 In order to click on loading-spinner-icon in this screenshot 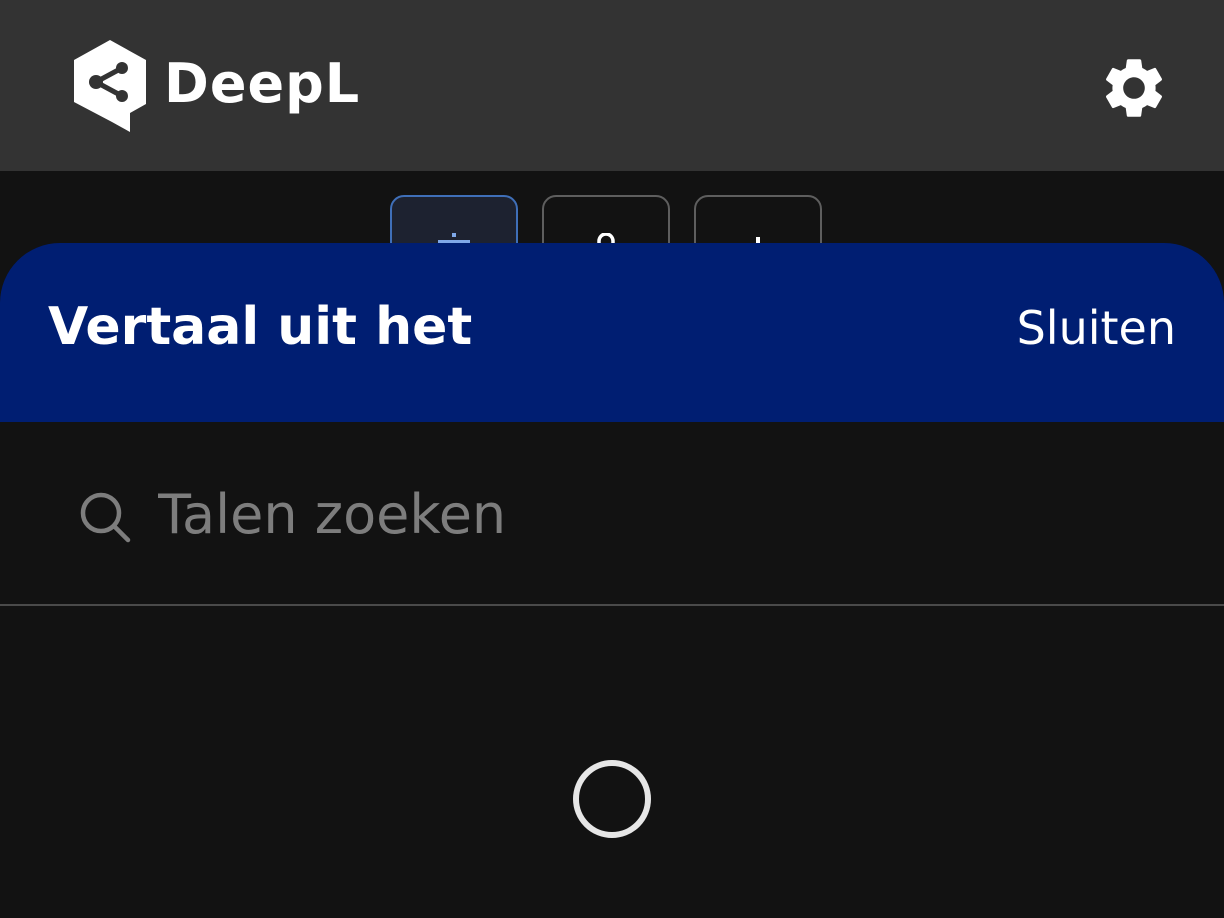, I will do `click(612, 799)`.